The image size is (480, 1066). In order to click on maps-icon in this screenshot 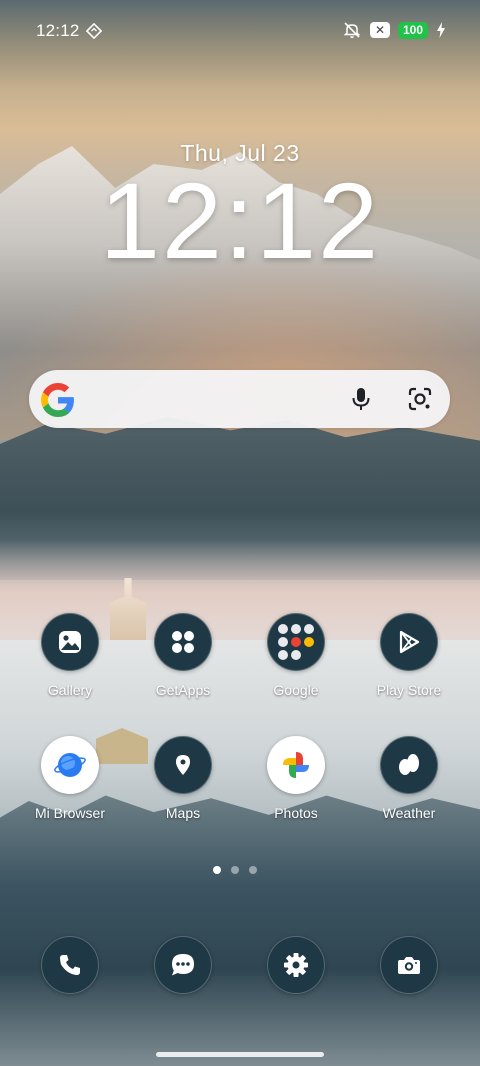, I will do `click(183, 765)`.